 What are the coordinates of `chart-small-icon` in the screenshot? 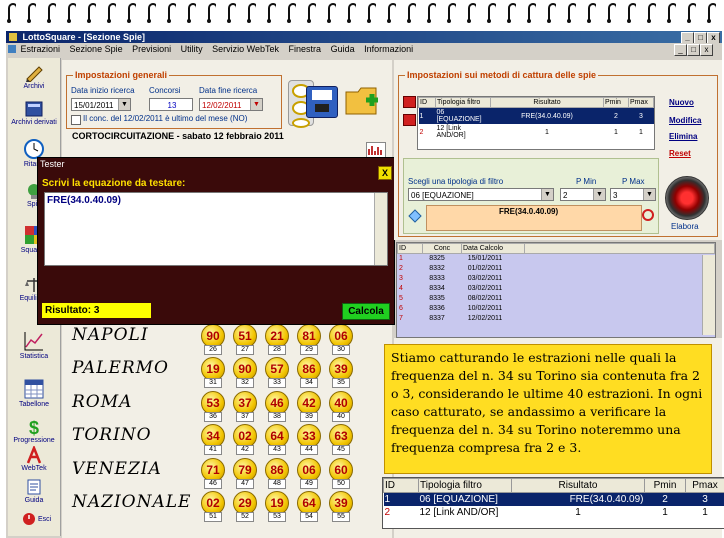 It's located at (376, 150).